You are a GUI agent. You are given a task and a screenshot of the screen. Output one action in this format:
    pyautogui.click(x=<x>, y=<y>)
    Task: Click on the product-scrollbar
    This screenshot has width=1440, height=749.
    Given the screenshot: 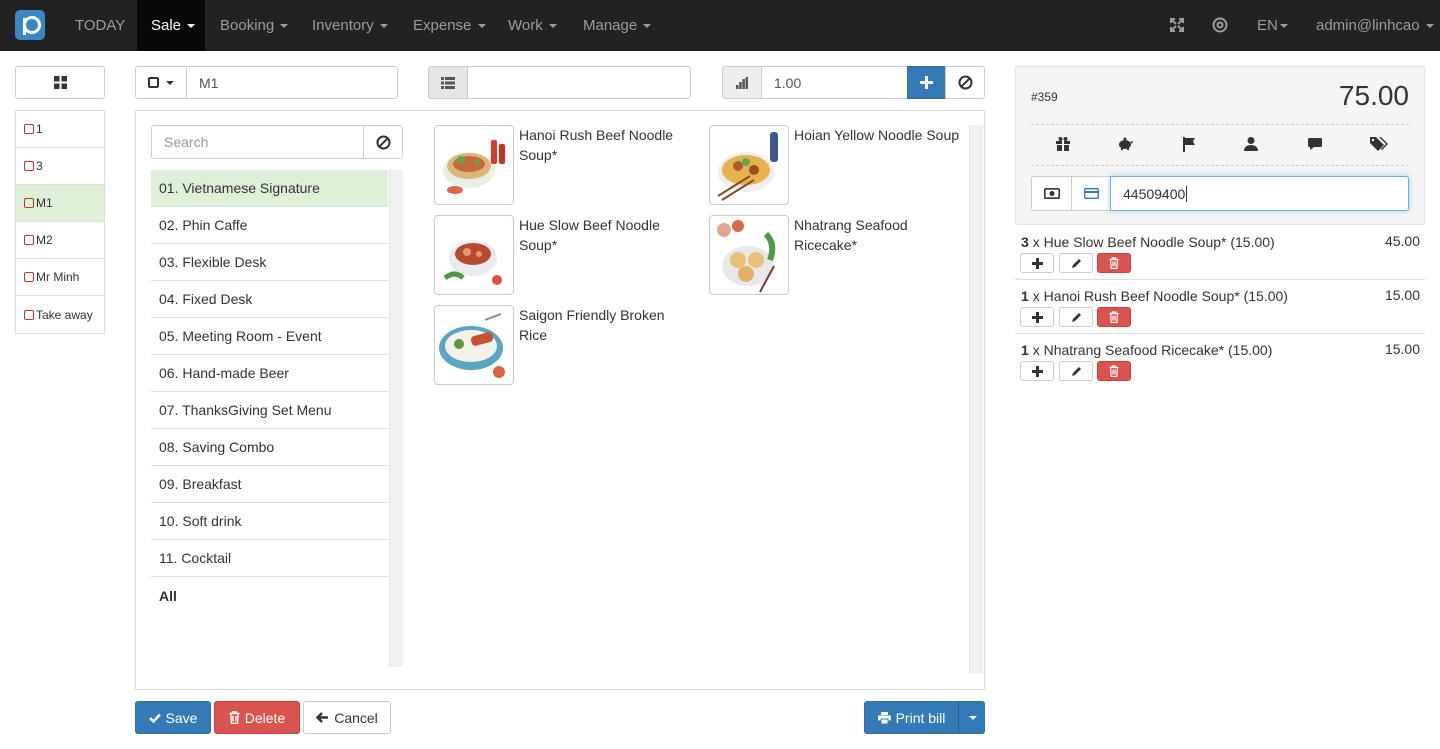 What is the action you would take?
    pyautogui.click(x=976, y=399)
    